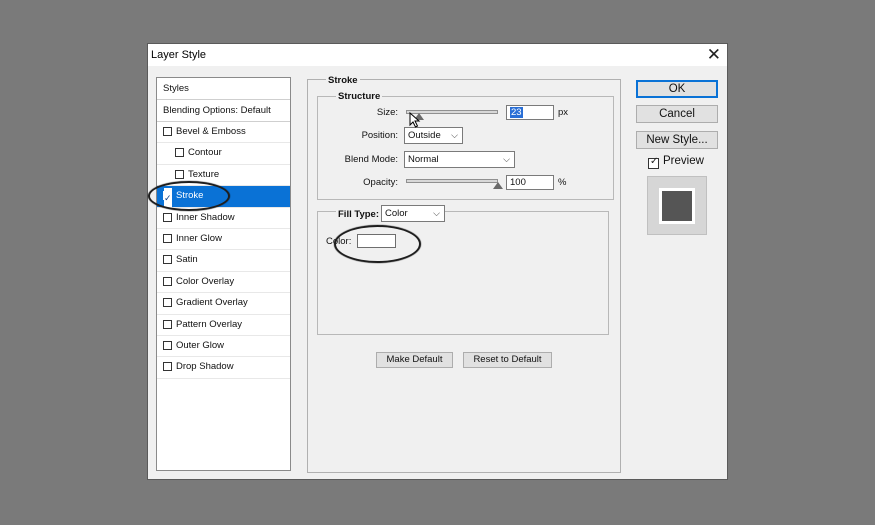  I want to click on size-value: 23, so click(516, 112).